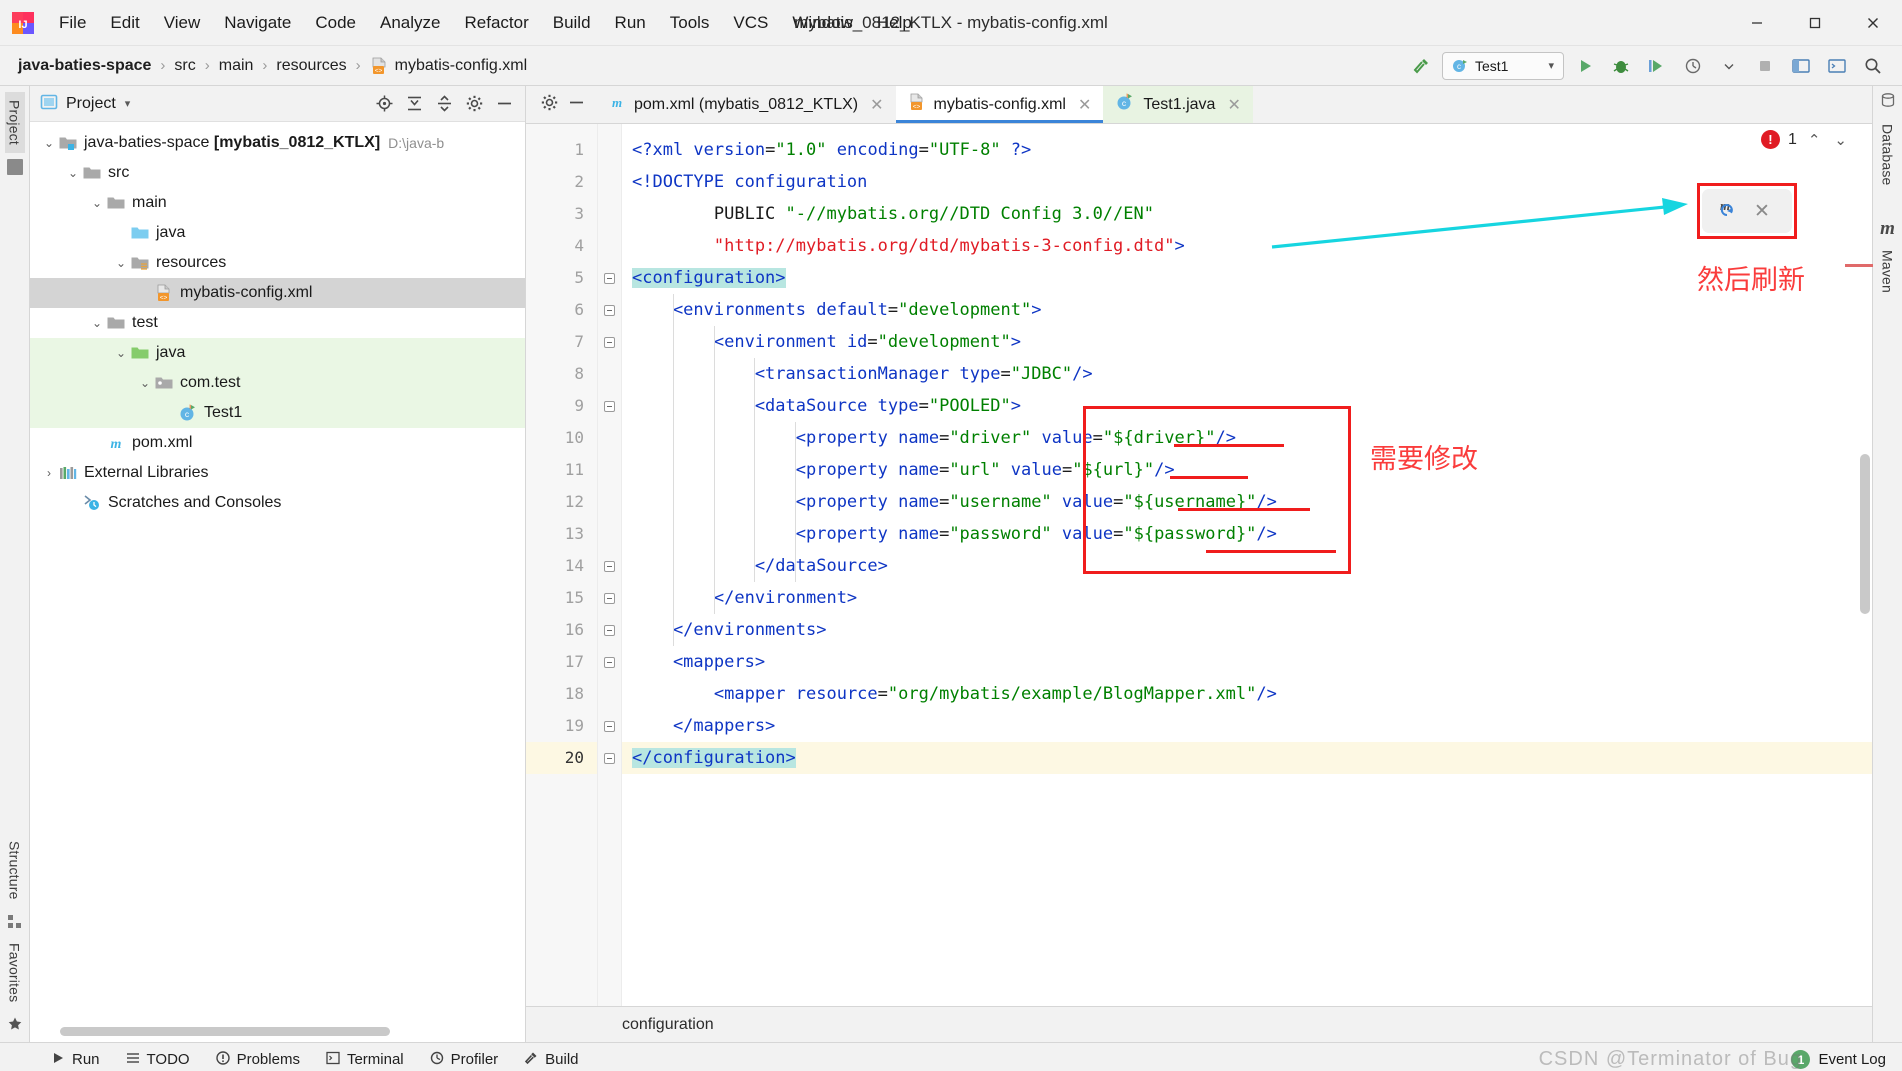 The height and width of the screenshot is (1071, 1902). I want to click on code-line-2: <!DOCTYPE configuration, so click(1247, 182).